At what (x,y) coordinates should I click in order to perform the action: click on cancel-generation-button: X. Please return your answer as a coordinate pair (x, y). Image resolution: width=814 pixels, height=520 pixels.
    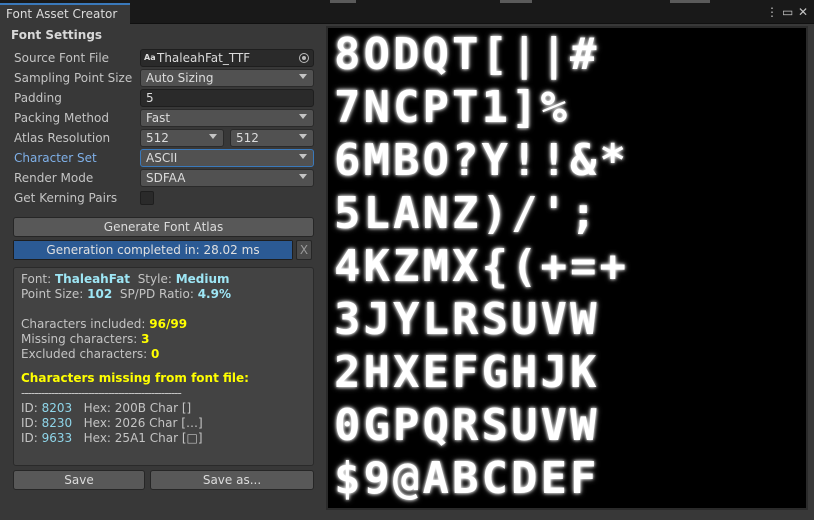
    Looking at the image, I should click on (304, 250).